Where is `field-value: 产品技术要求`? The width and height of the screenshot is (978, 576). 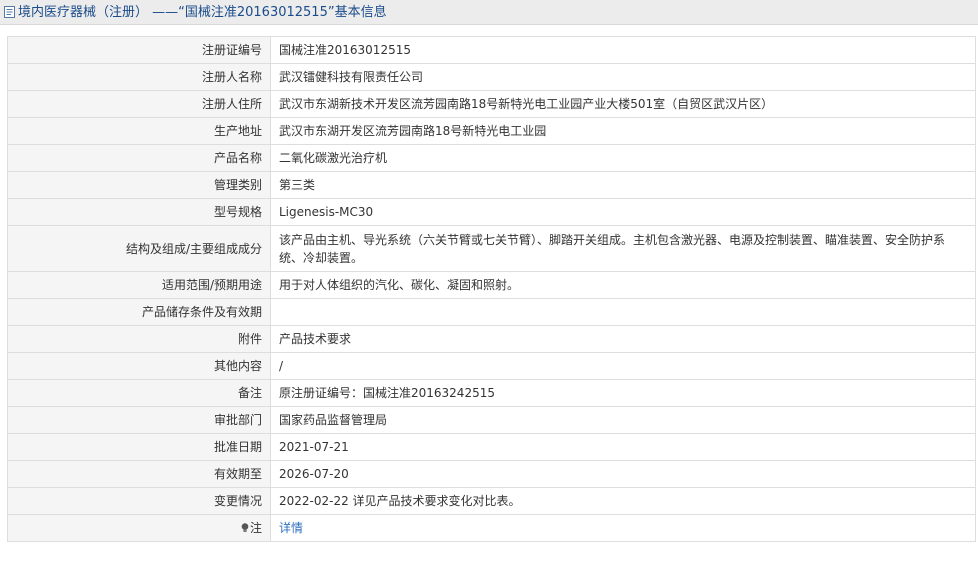 field-value: 产品技术要求 is located at coordinates (623, 339).